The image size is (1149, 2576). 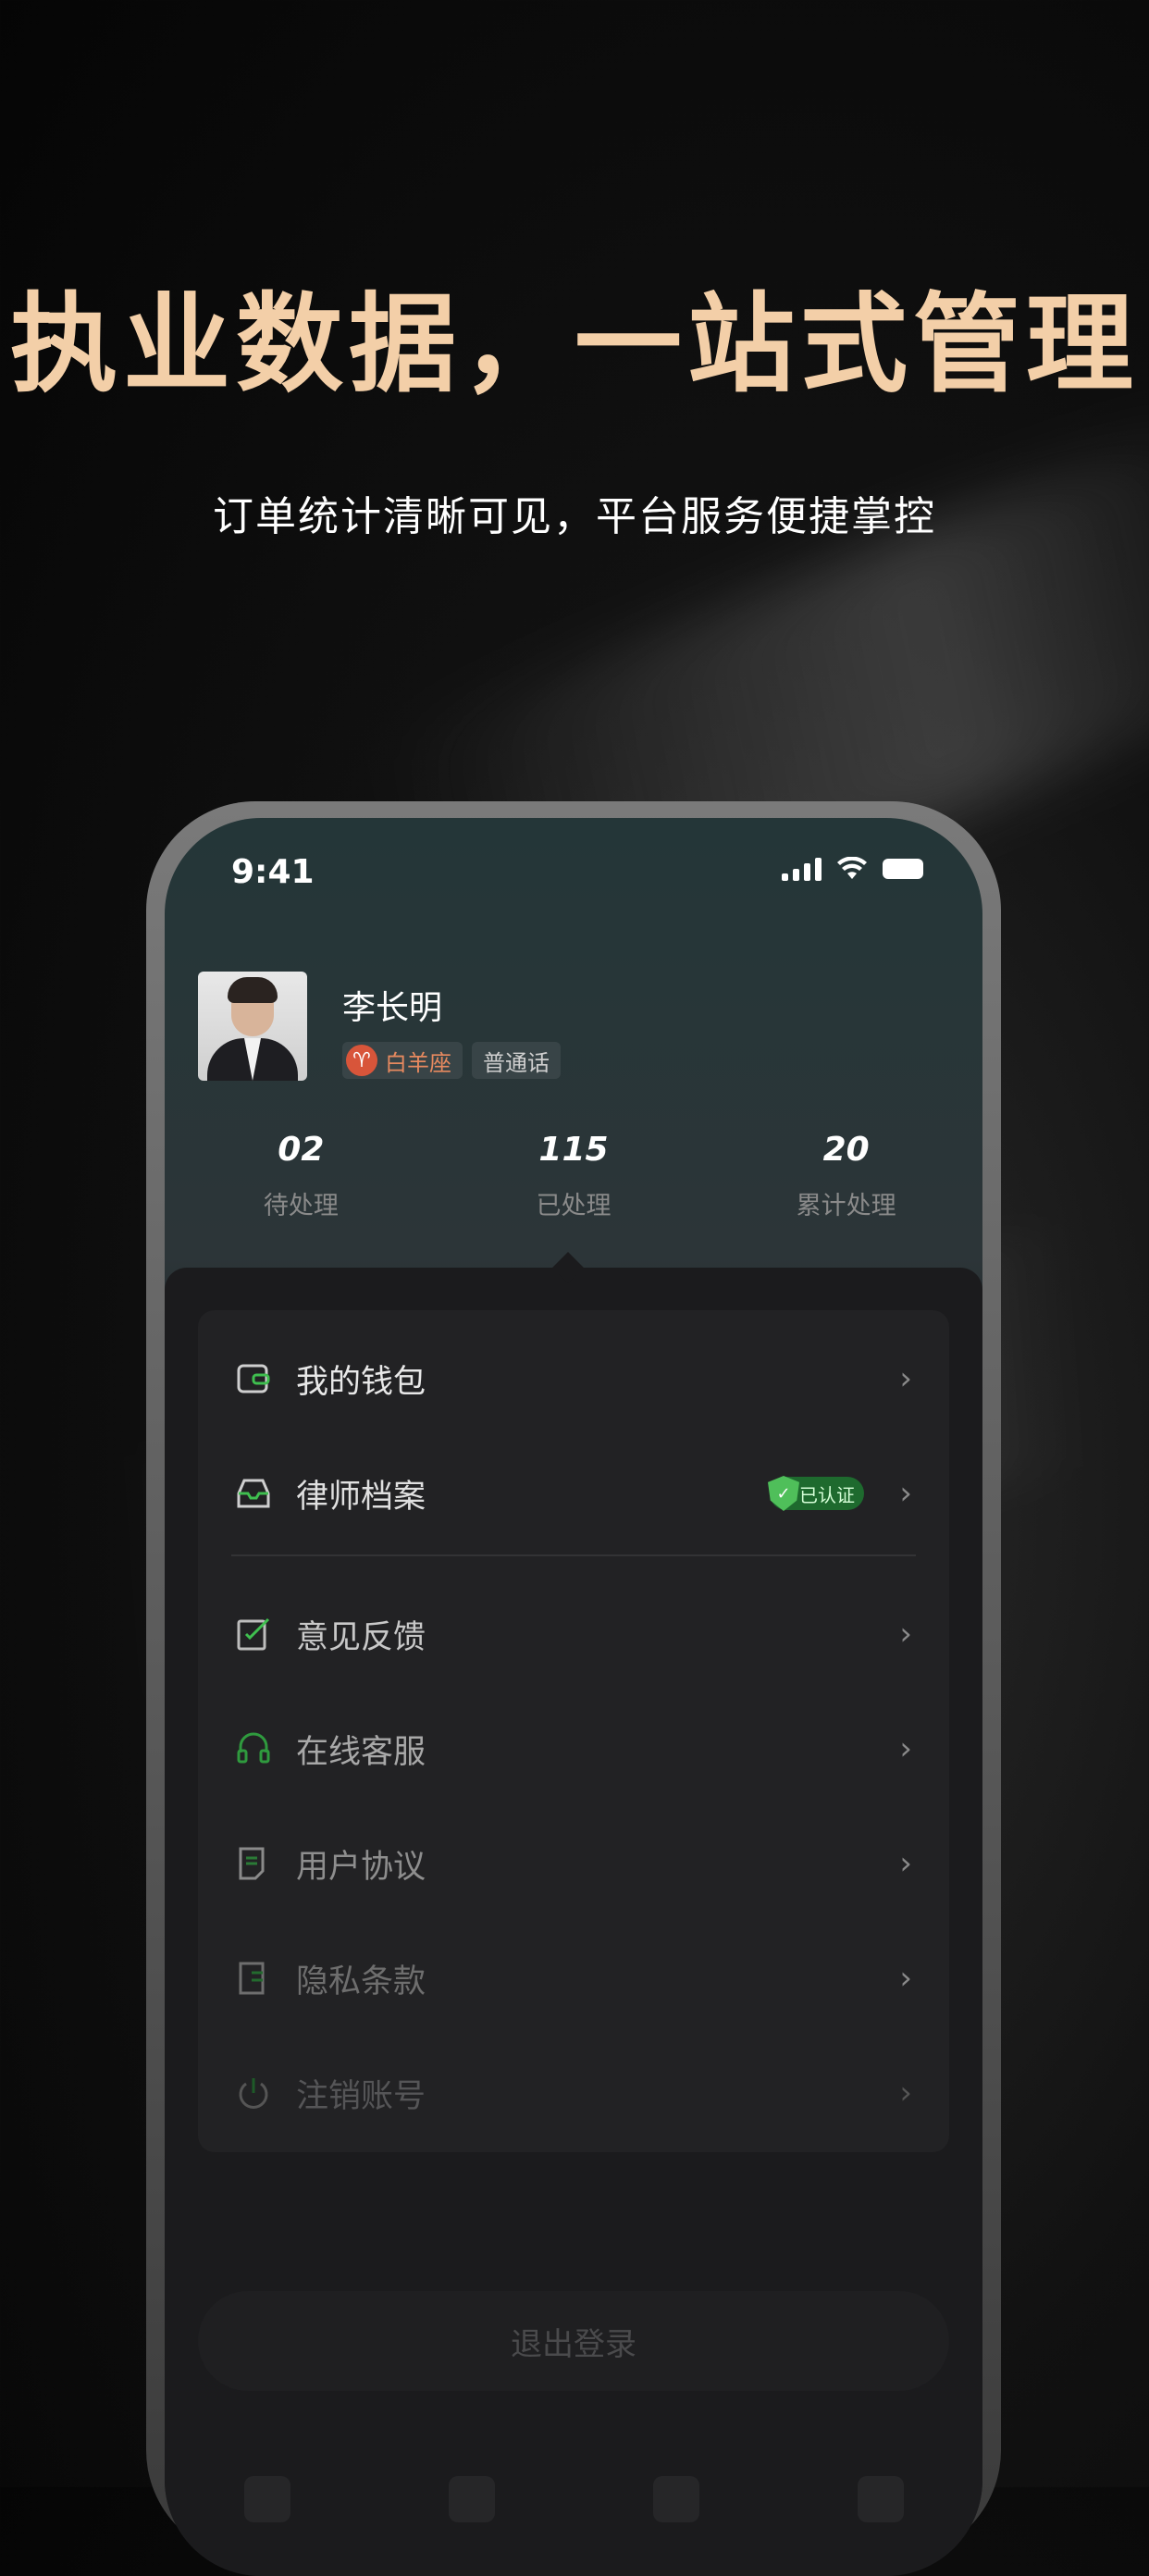 I want to click on privacy-document-icon, so click(x=252, y=1978).